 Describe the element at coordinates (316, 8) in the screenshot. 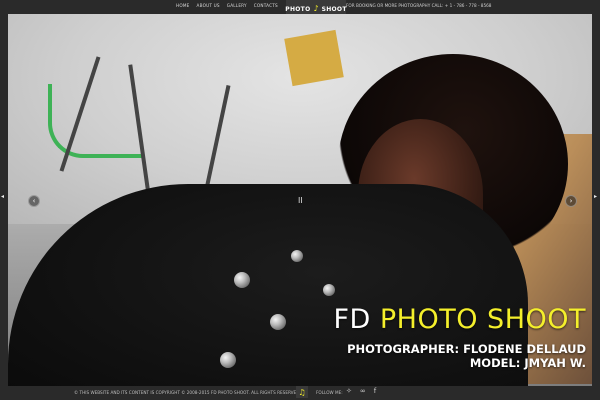

I see `music-note-icon: ♪` at that location.